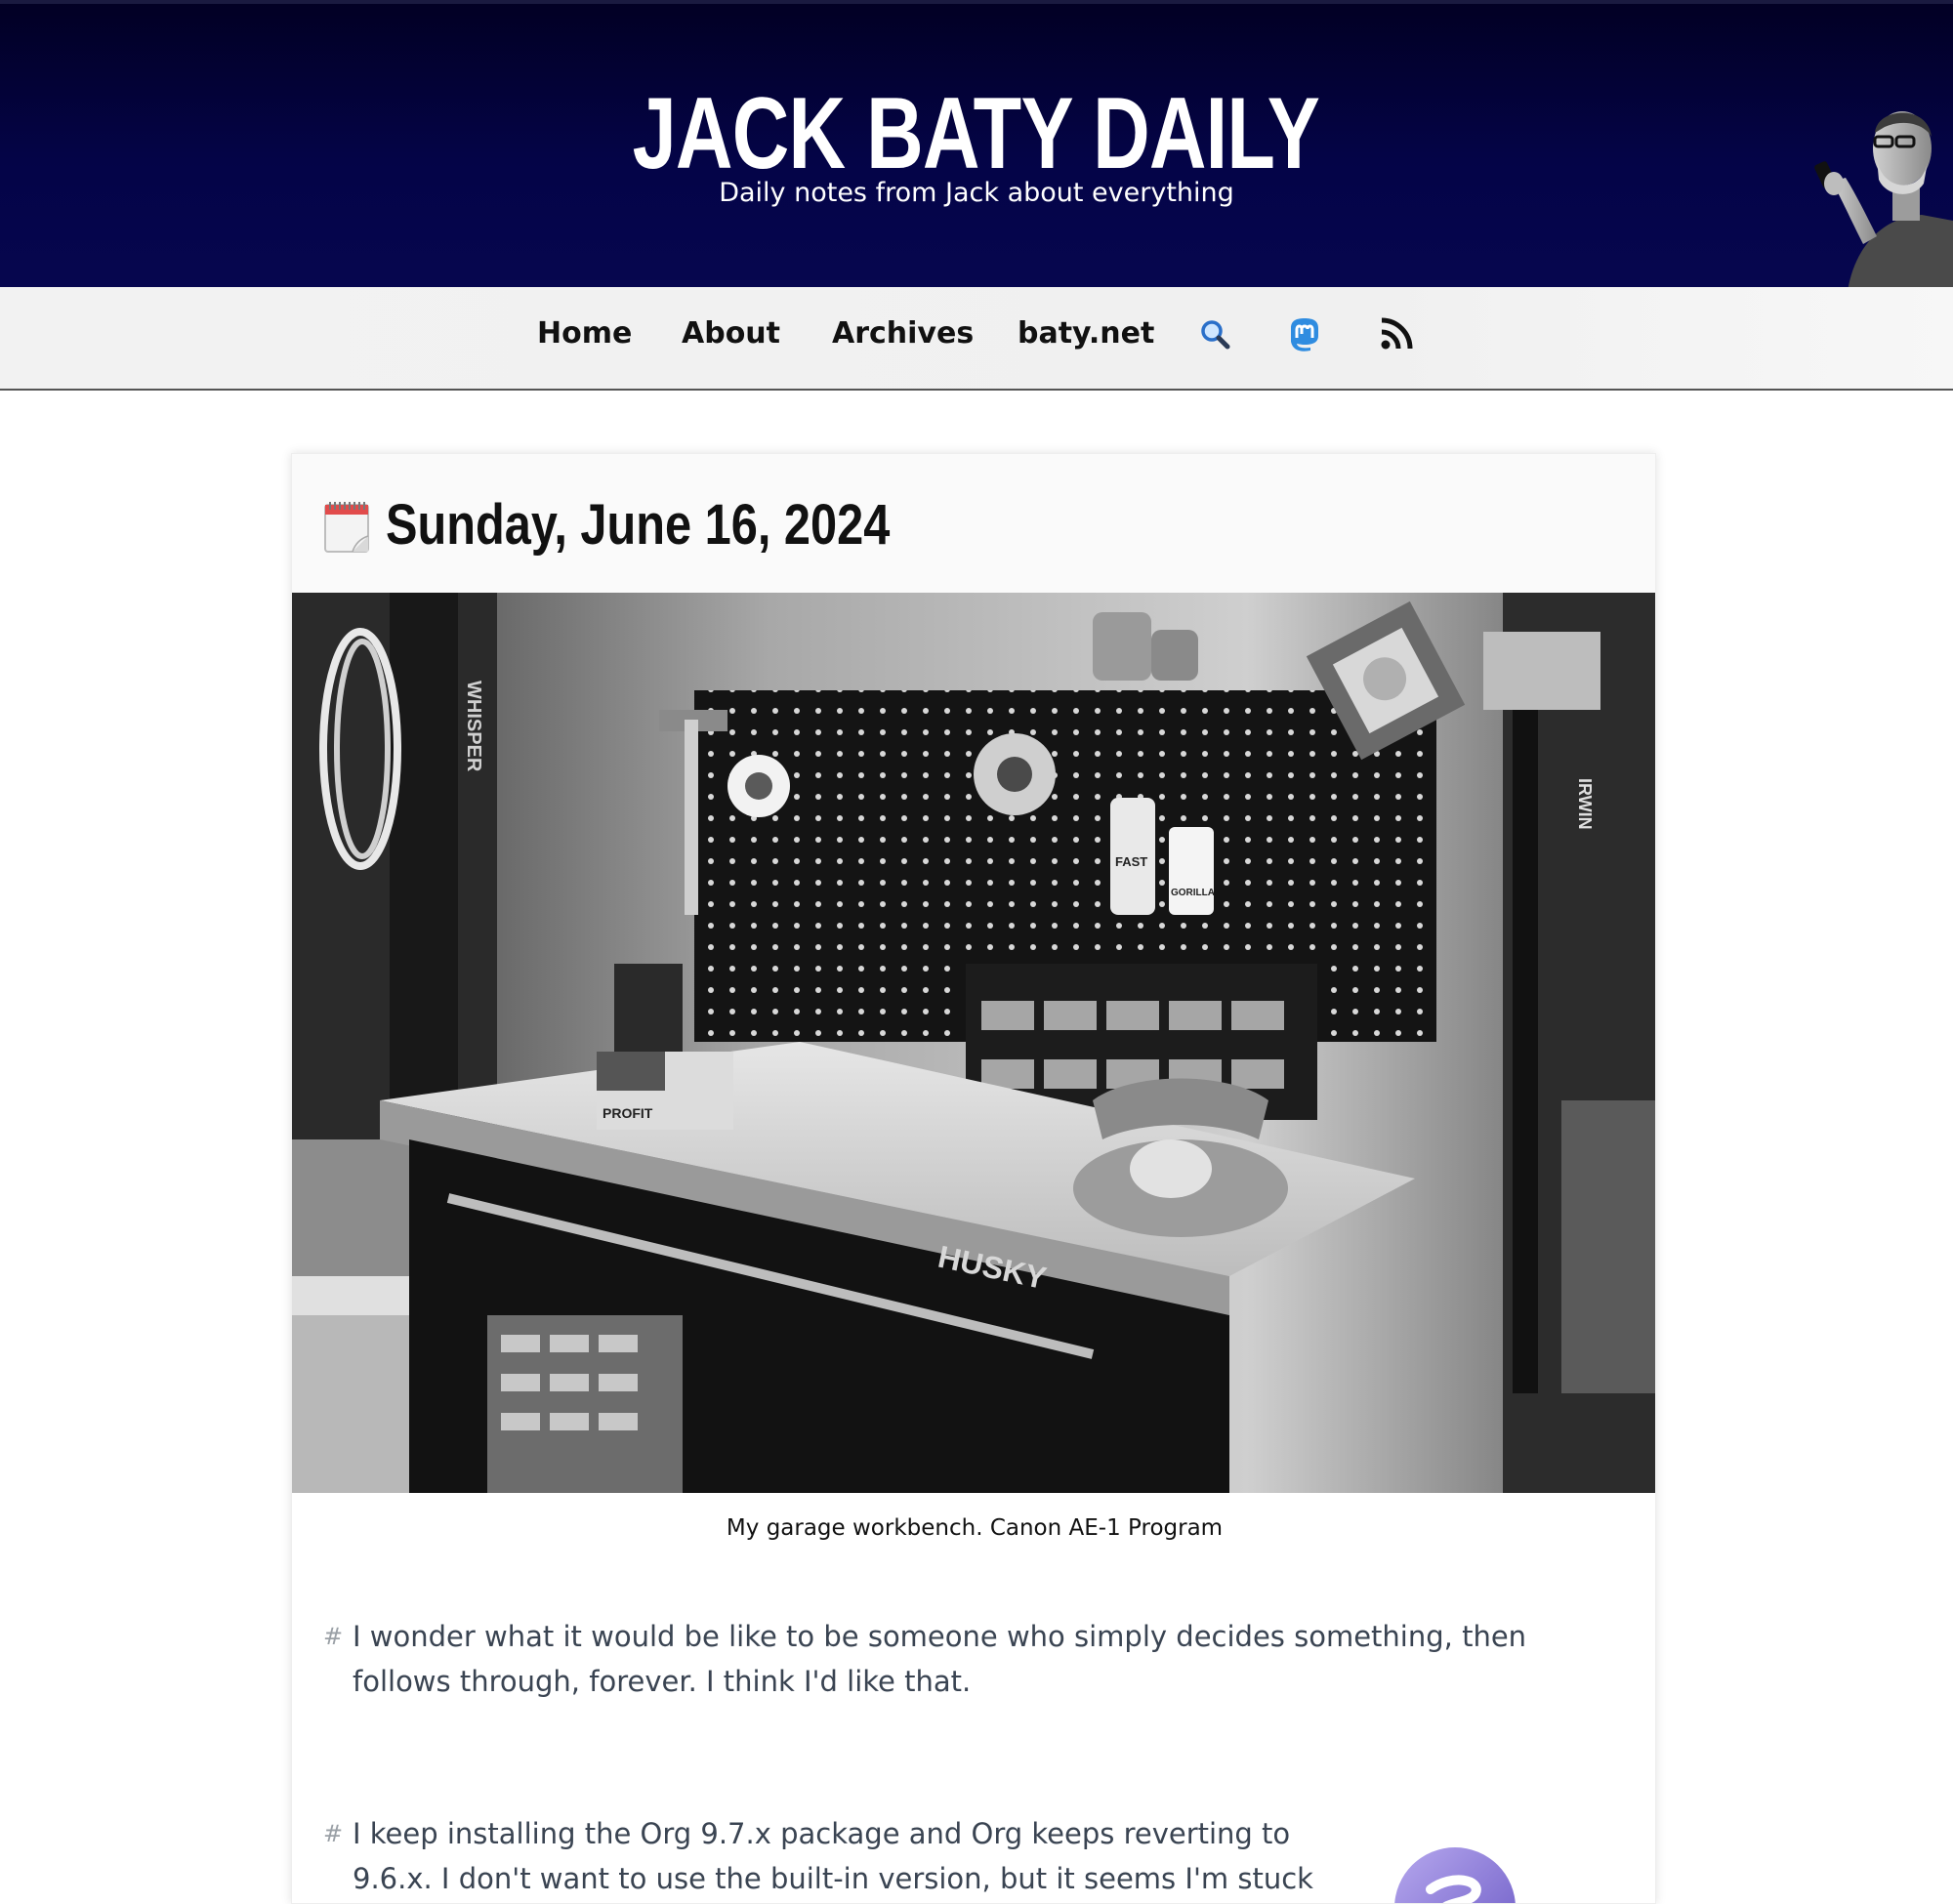  I want to click on mastodon-icon, so click(1304, 333).